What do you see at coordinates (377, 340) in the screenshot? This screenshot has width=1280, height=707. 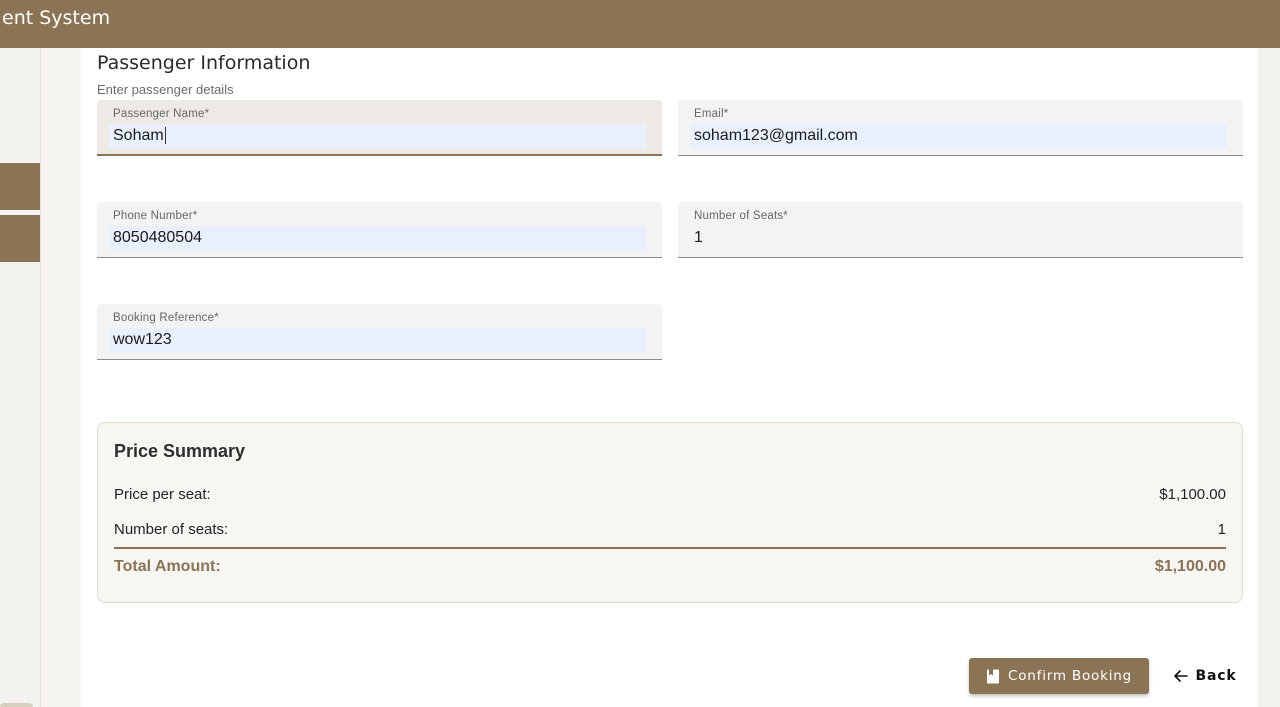 I see `booking-reference-input: wow123` at bounding box center [377, 340].